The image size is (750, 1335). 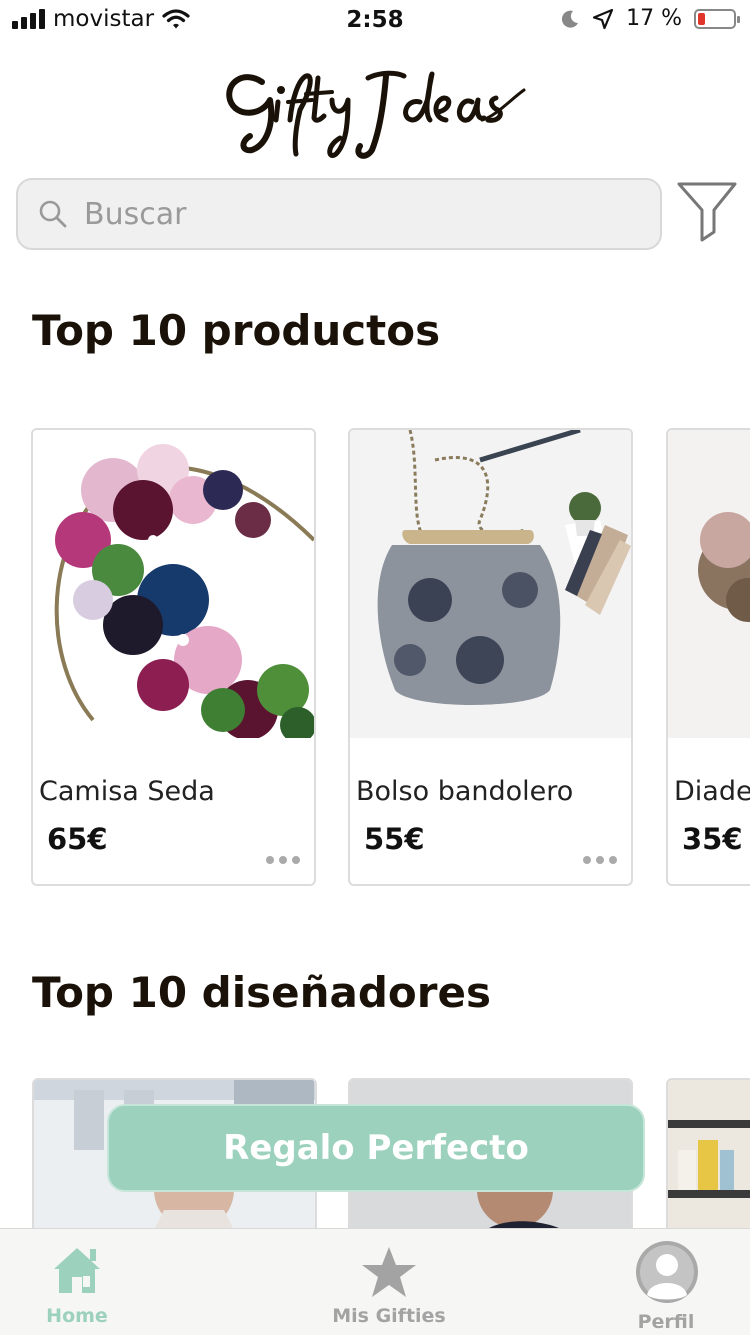 I want to click on location-arrow-icon, so click(x=603, y=18).